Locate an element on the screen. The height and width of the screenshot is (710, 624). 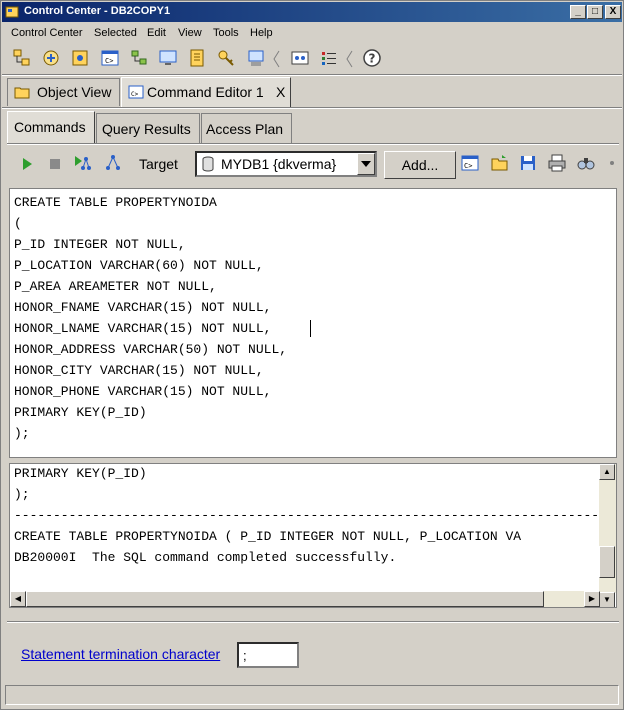
tab-object-view: Object View is located at coordinates (63, 92).